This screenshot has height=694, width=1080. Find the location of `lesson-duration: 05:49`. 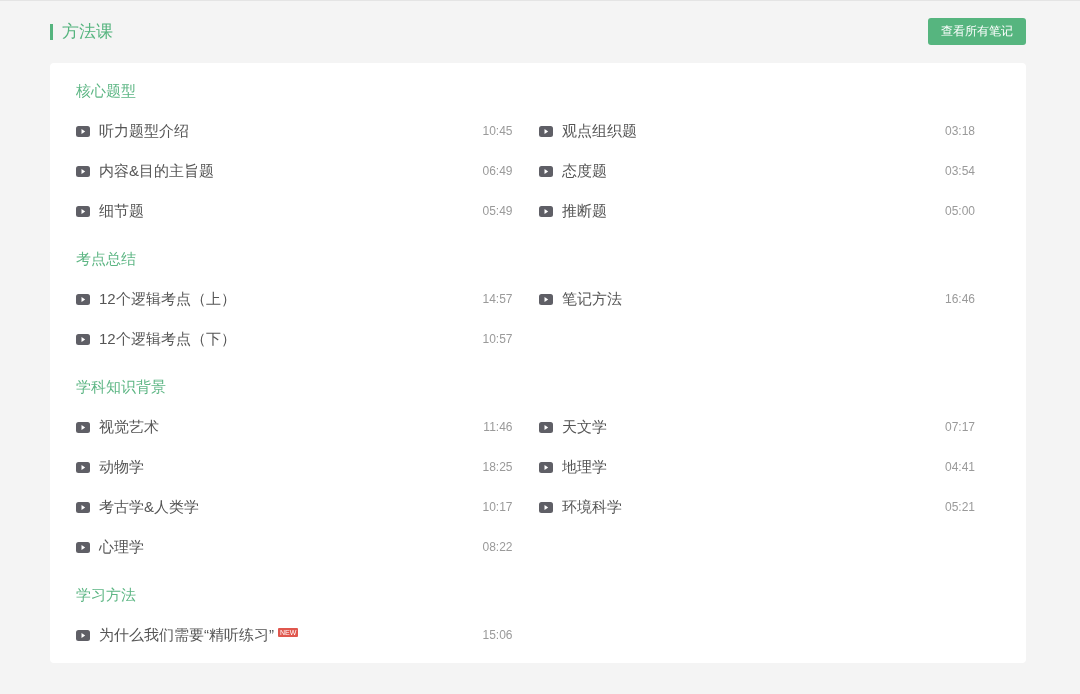

lesson-duration: 05:49 is located at coordinates (497, 211).